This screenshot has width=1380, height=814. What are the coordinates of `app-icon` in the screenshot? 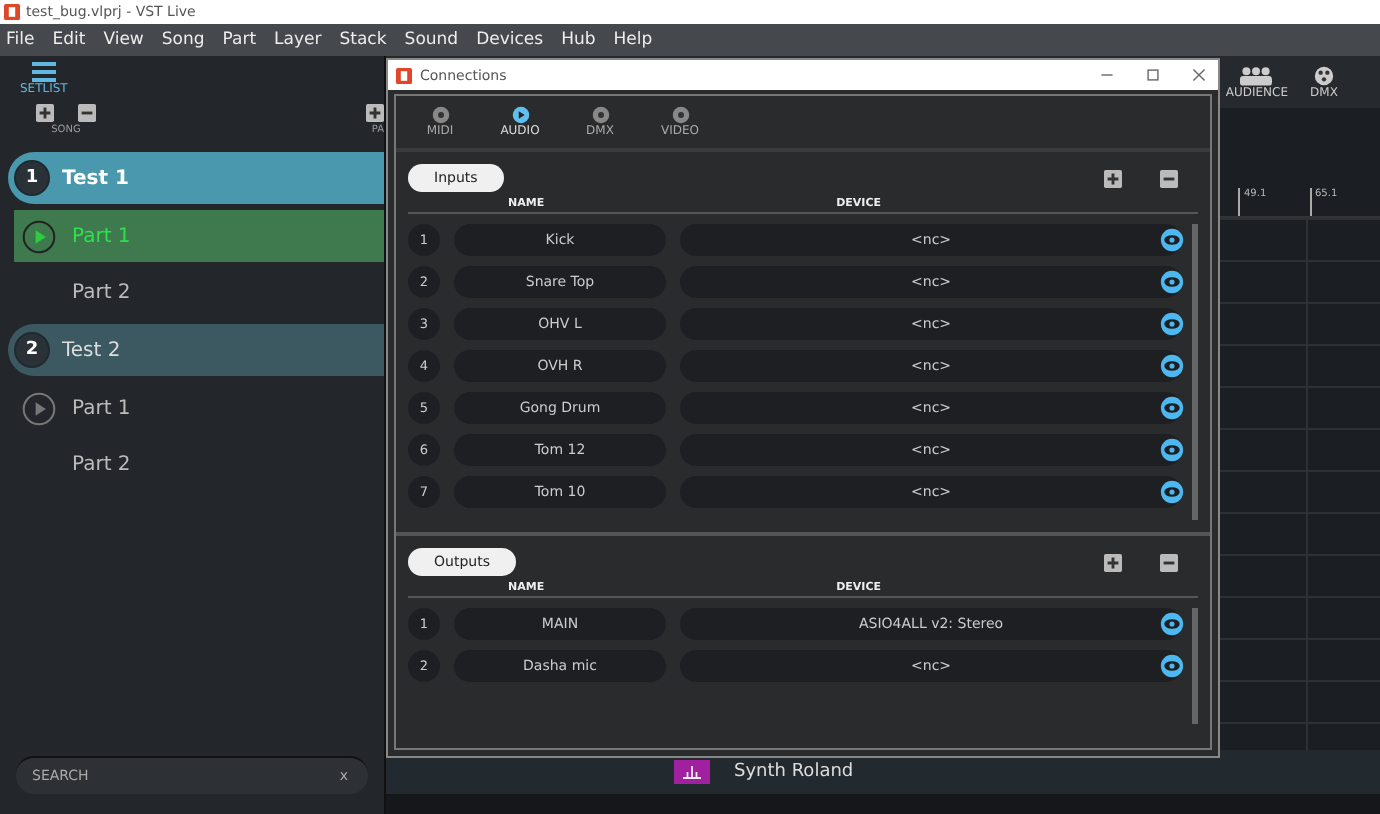 It's located at (404, 75).